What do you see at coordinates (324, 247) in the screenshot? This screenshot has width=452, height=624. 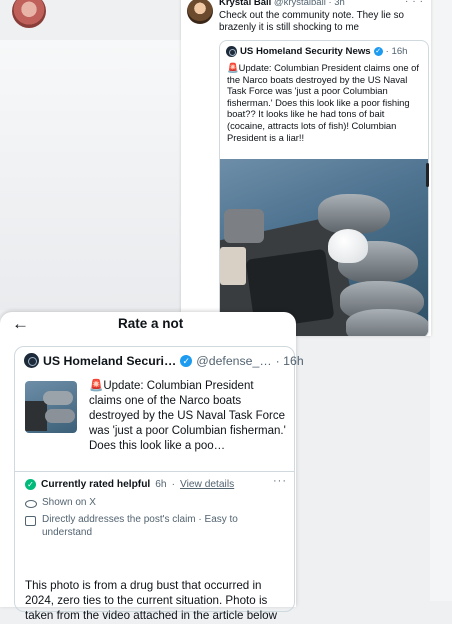 I see `boat-photo` at bounding box center [324, 247].